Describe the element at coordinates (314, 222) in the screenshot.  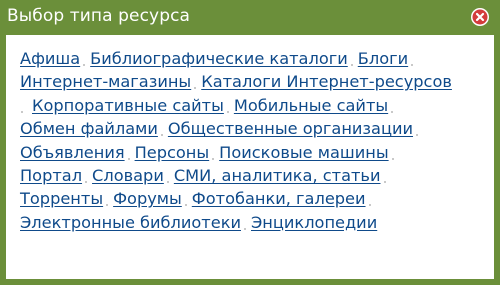
I see `resource-link-encyclopedias: Энциклопедии` at that location.